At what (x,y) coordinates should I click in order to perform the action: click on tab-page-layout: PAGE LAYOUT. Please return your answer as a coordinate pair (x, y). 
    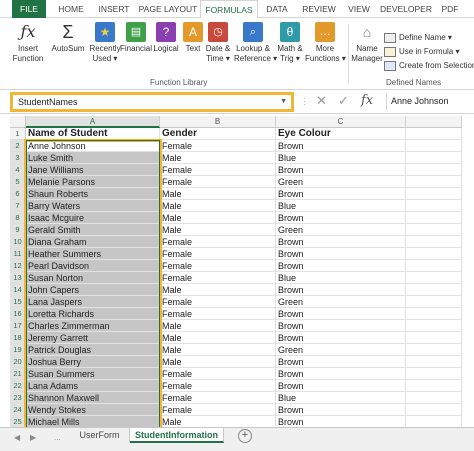
    Looking at the image, I should click on (168, 9).